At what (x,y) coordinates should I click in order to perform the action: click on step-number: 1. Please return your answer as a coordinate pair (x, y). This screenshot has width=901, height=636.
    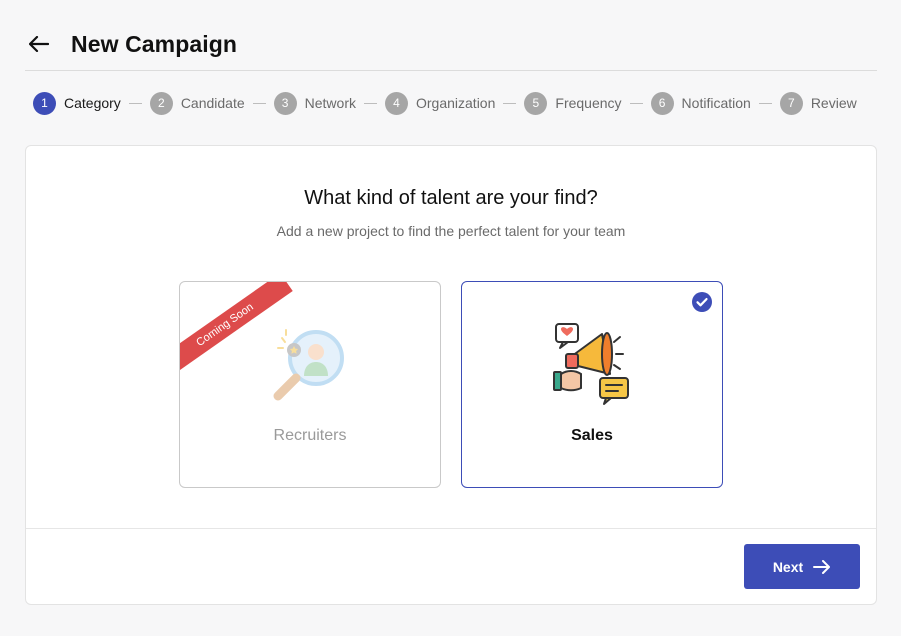
    Looking at the image, I should click on (44, 103).